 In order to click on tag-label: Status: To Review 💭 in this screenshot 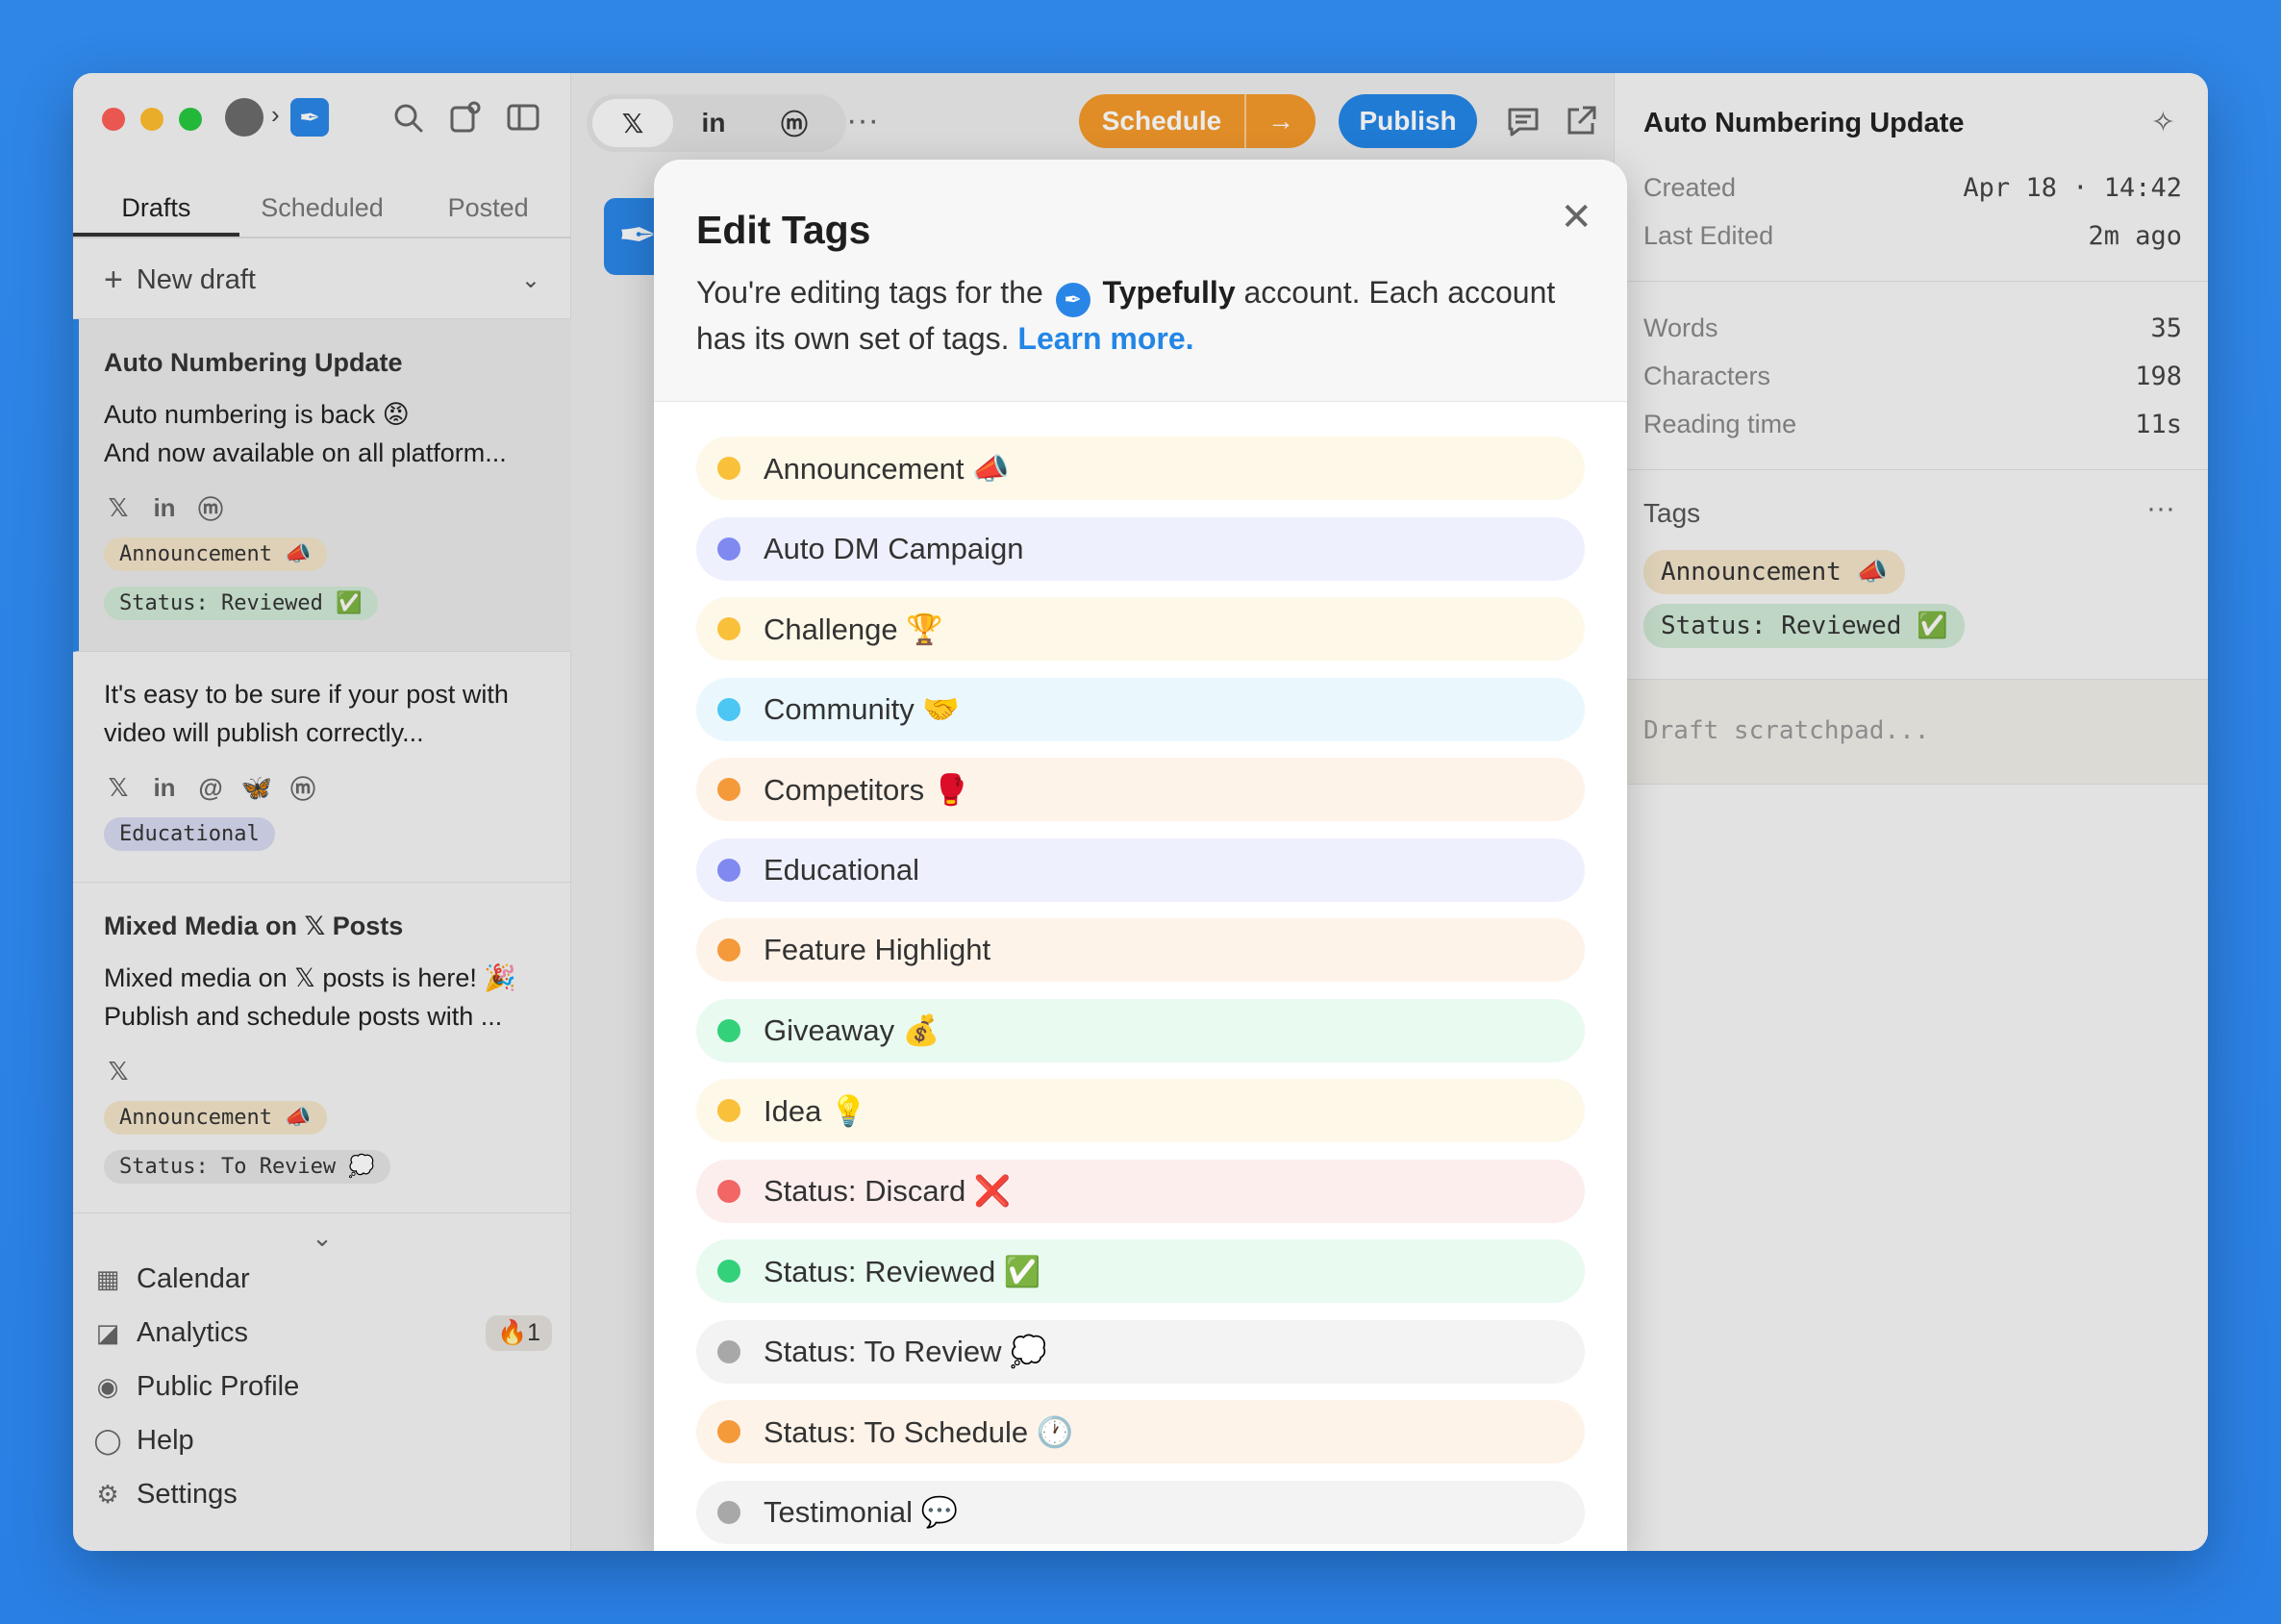, I will do `click(905, 1351)`.